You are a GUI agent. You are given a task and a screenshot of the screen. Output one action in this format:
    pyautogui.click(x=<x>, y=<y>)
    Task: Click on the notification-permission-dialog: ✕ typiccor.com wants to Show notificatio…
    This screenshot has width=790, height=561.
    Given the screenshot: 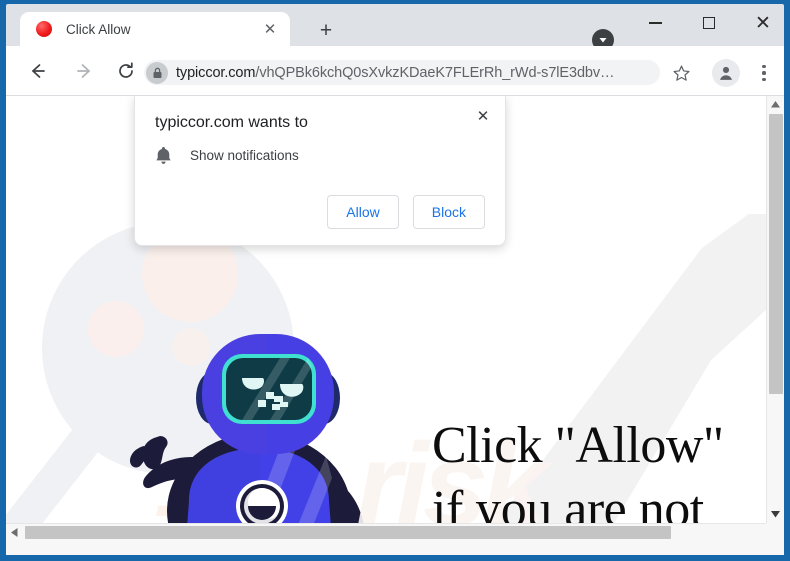 What is the action you would take?
    pyautogui.click(x=320, y=171)
    